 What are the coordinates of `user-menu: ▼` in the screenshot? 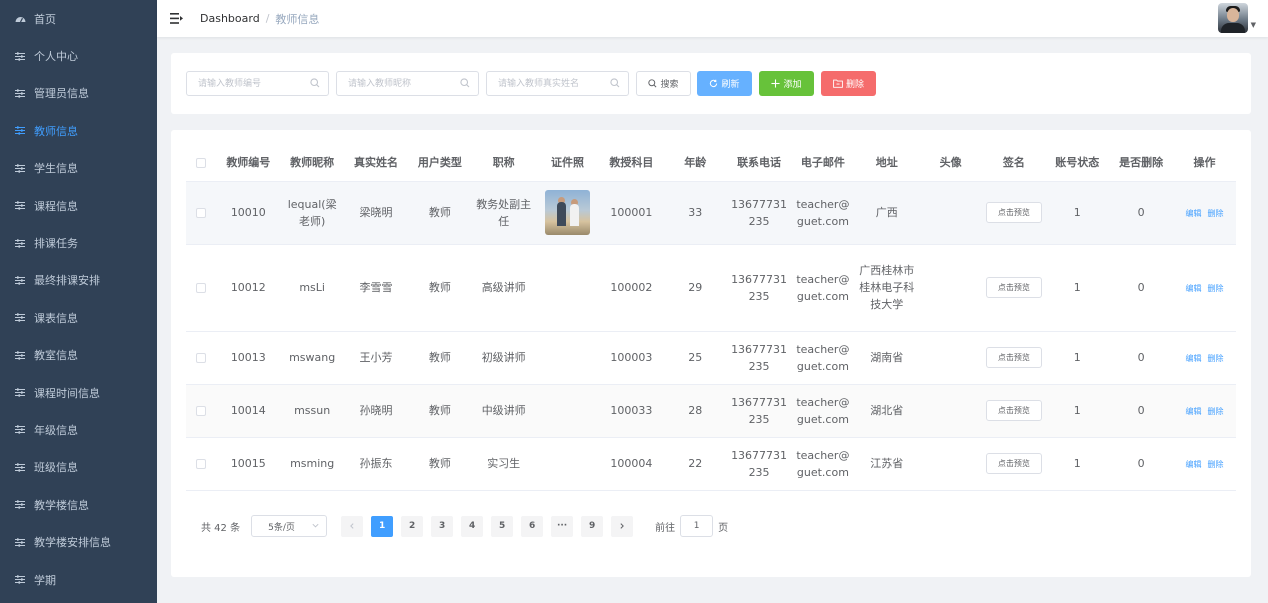 It's located at (1236, 18).